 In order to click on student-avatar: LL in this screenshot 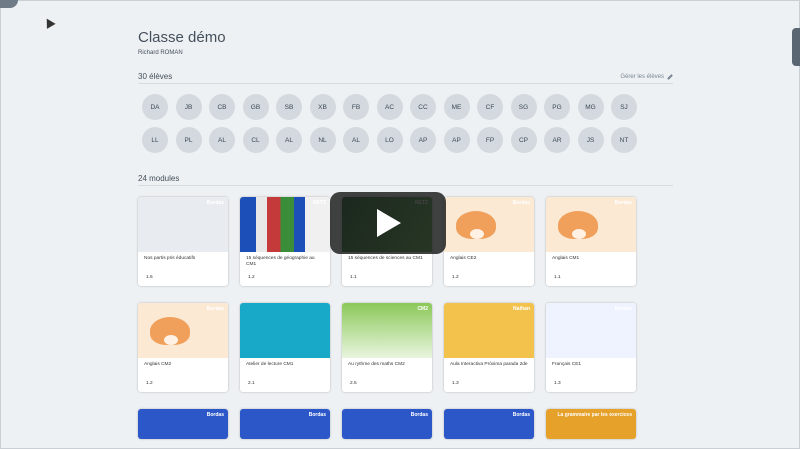, I will do `click(155, 140)`.